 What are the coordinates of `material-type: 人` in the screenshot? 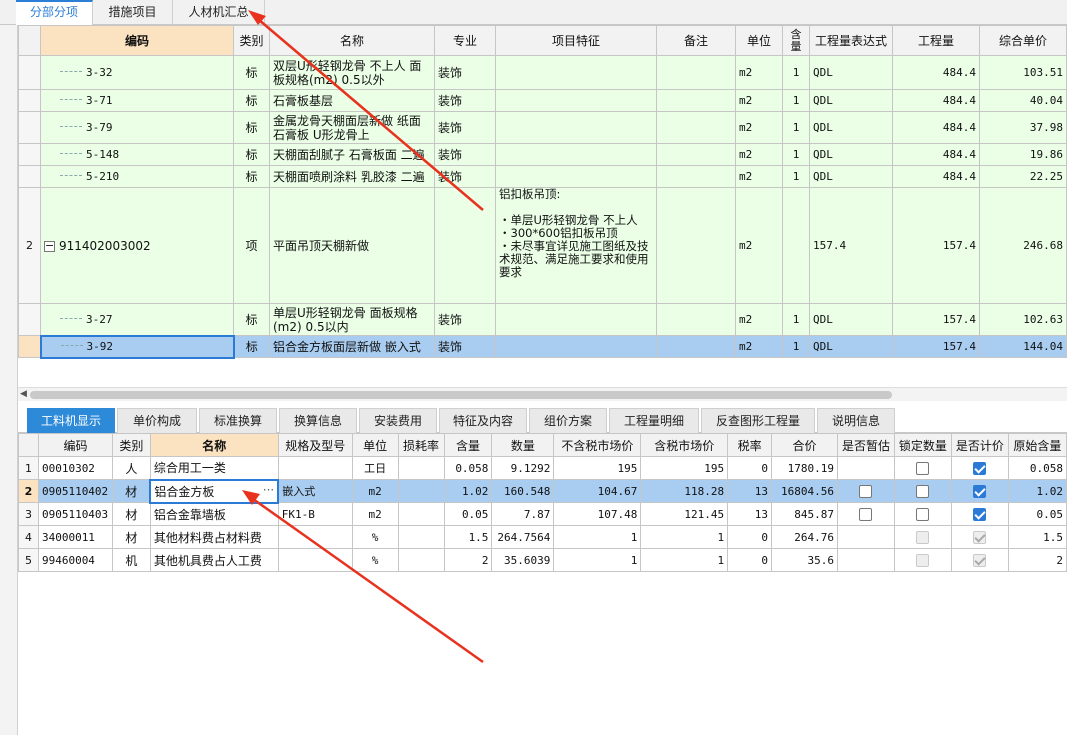 It's located at (131, 468).